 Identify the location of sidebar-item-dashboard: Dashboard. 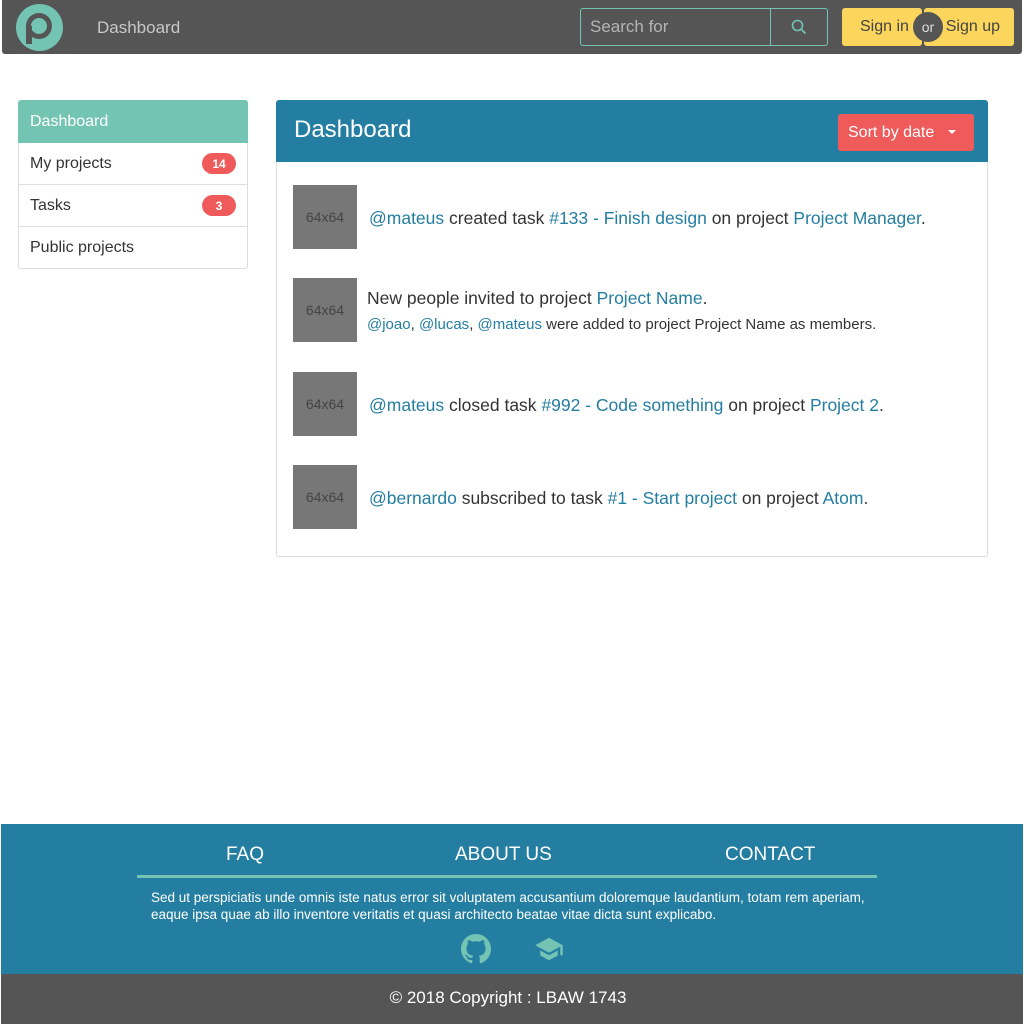
(133, 121).